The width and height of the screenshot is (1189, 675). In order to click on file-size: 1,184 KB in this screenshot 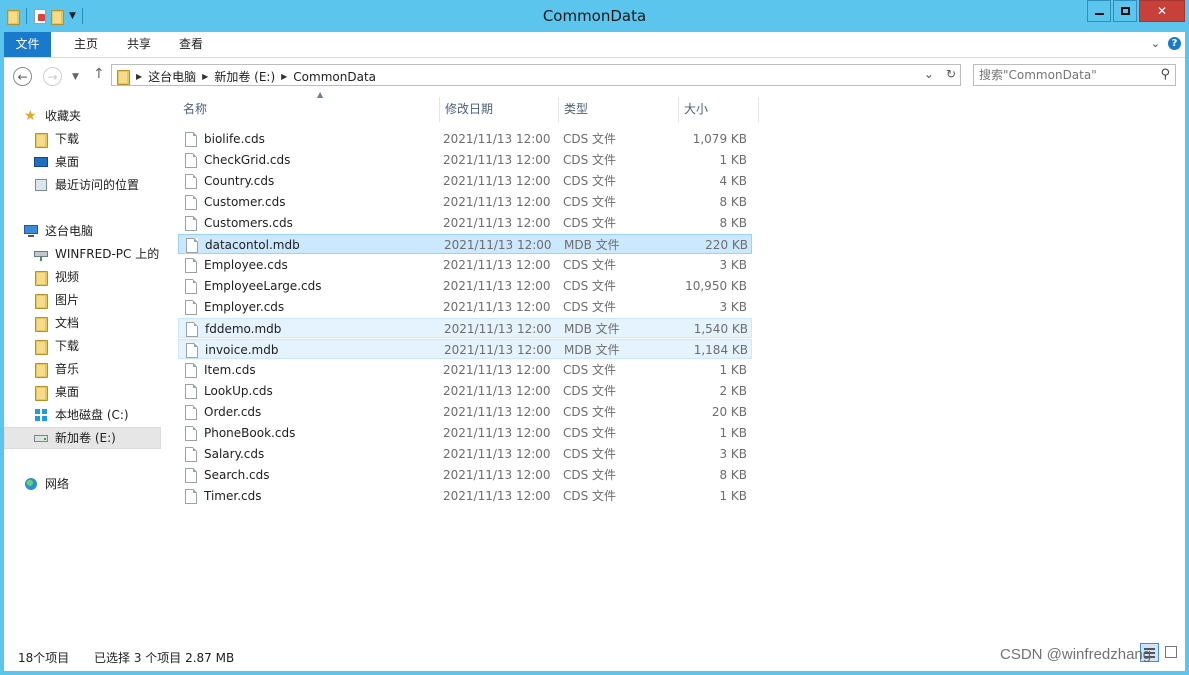, I will do `click(720, 350)`.